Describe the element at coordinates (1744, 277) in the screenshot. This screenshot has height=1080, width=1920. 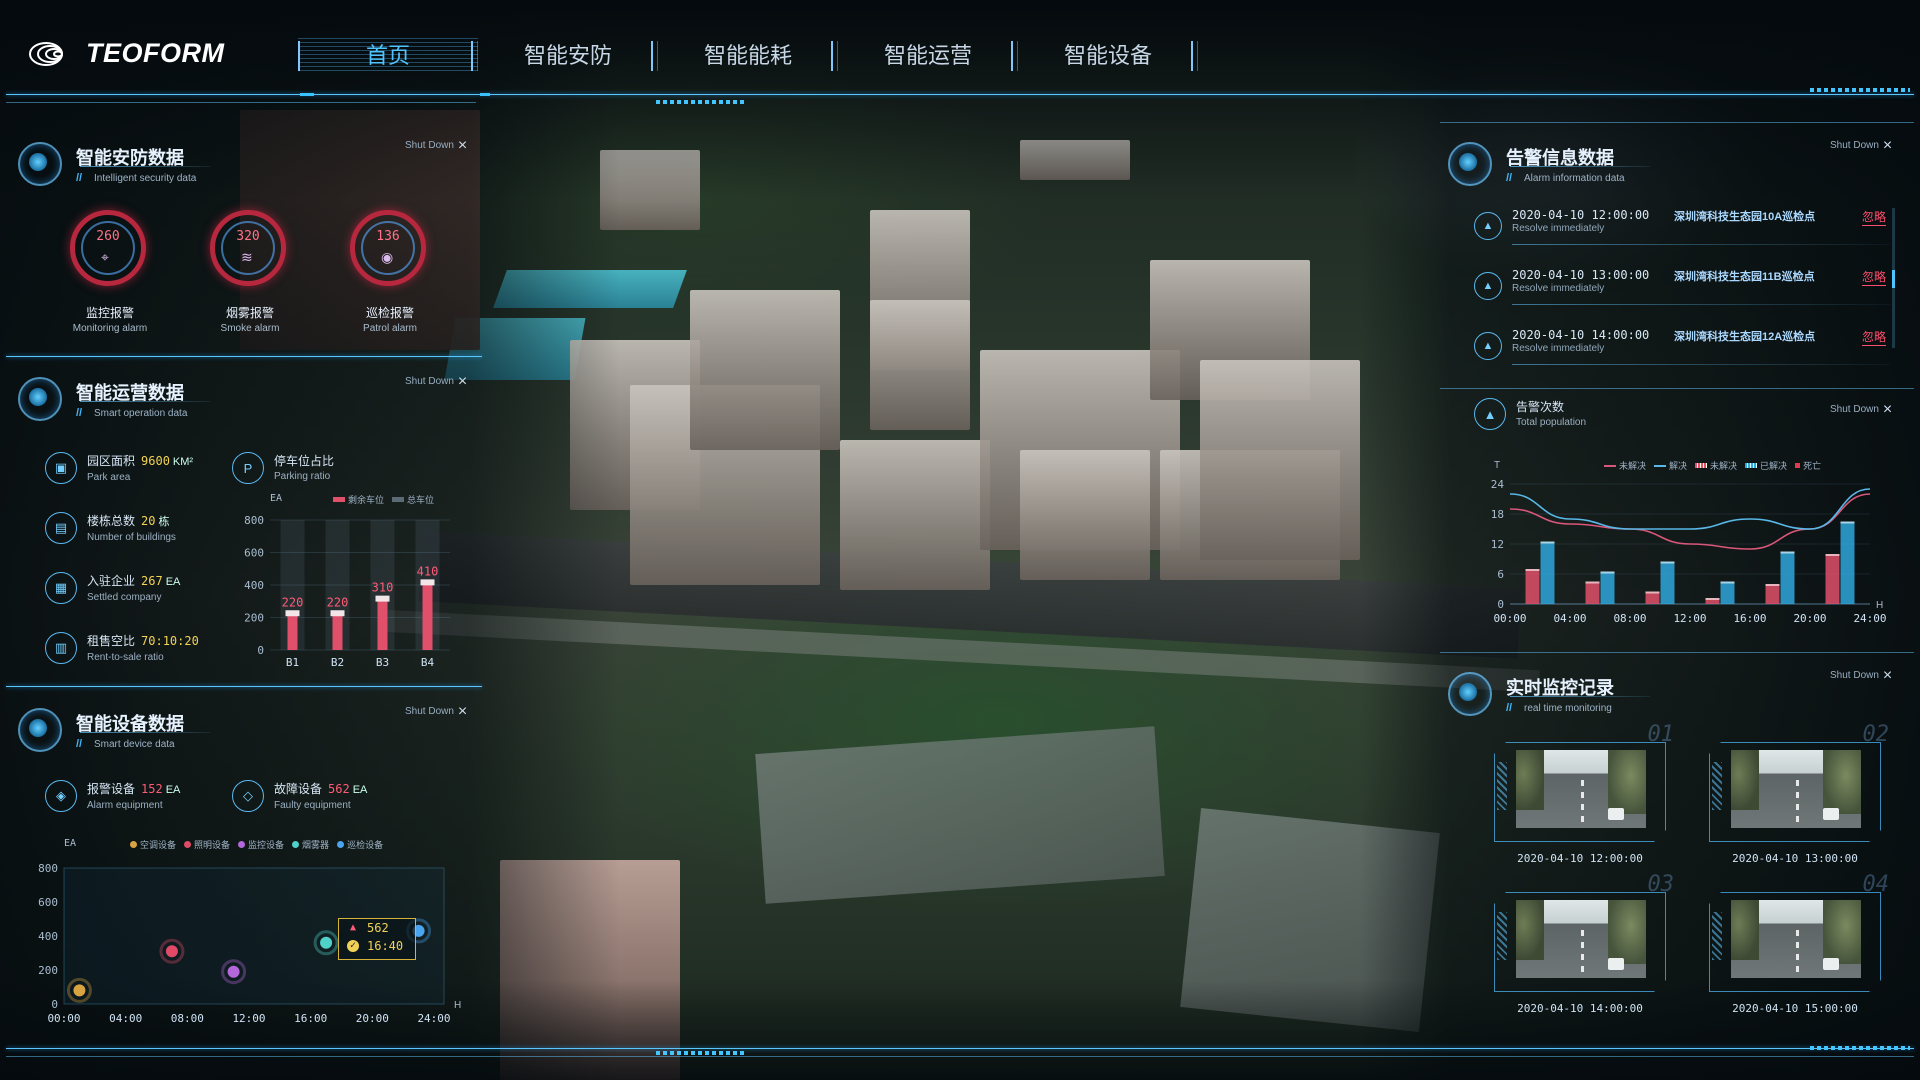
I see `alarm-location: 深圳湾科技生态园11B巡检点` at that location.